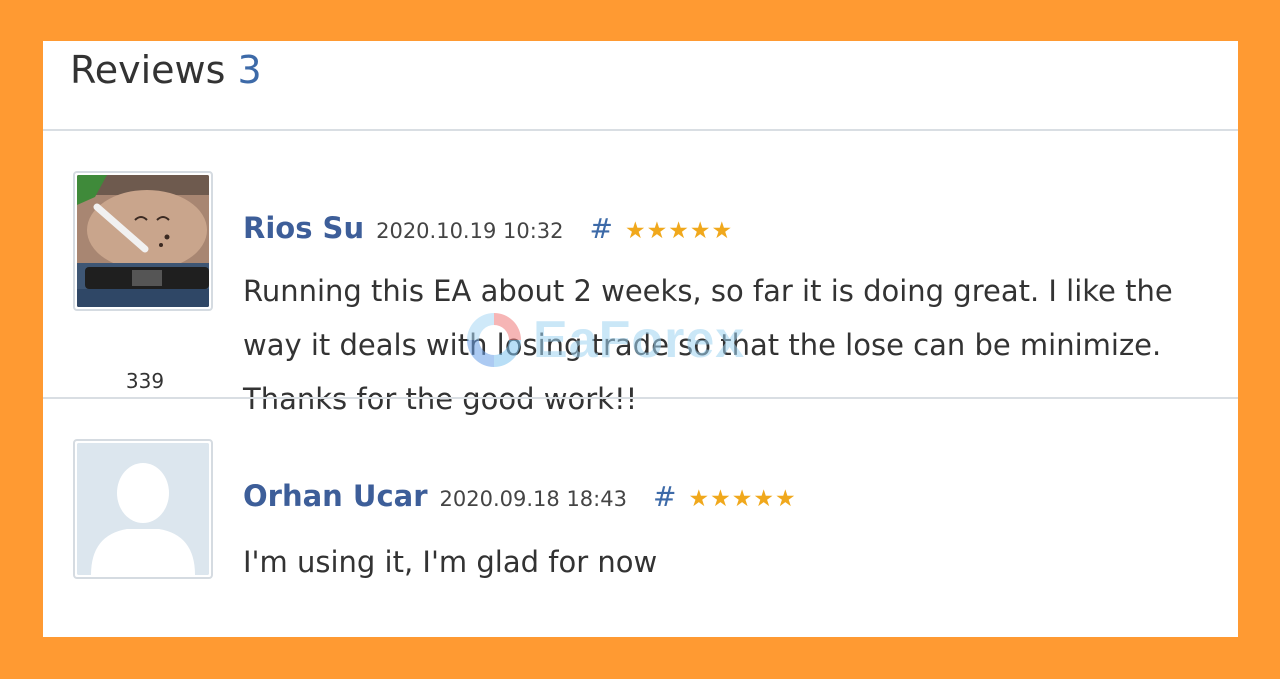  I want to click on user-silhouette-graphic, so click(143, 509).